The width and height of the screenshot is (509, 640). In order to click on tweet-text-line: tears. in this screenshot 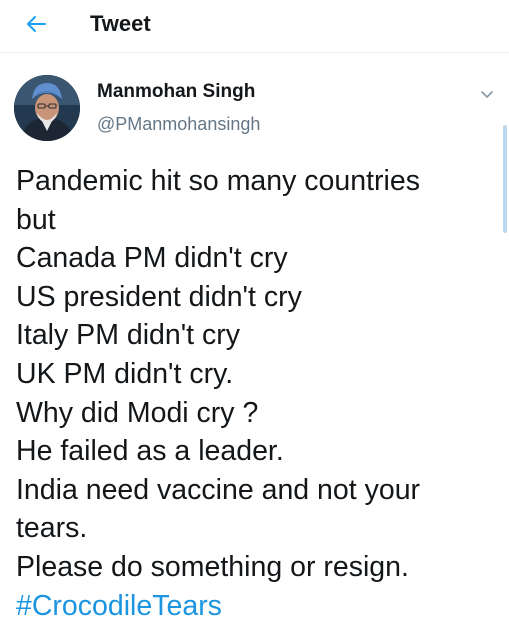, I will do `click(52, 528)`.